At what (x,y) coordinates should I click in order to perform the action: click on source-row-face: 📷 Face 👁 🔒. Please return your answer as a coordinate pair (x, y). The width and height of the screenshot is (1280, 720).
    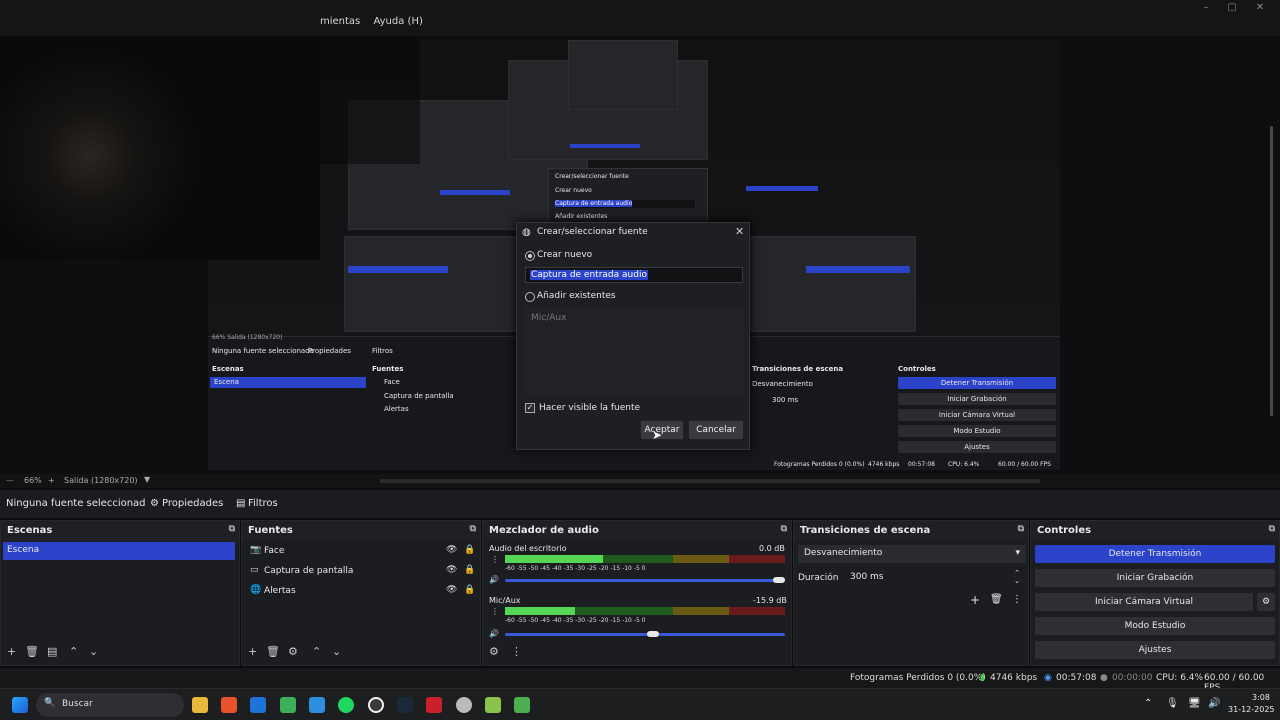
    Looking at the image, I should click on (363, 552).